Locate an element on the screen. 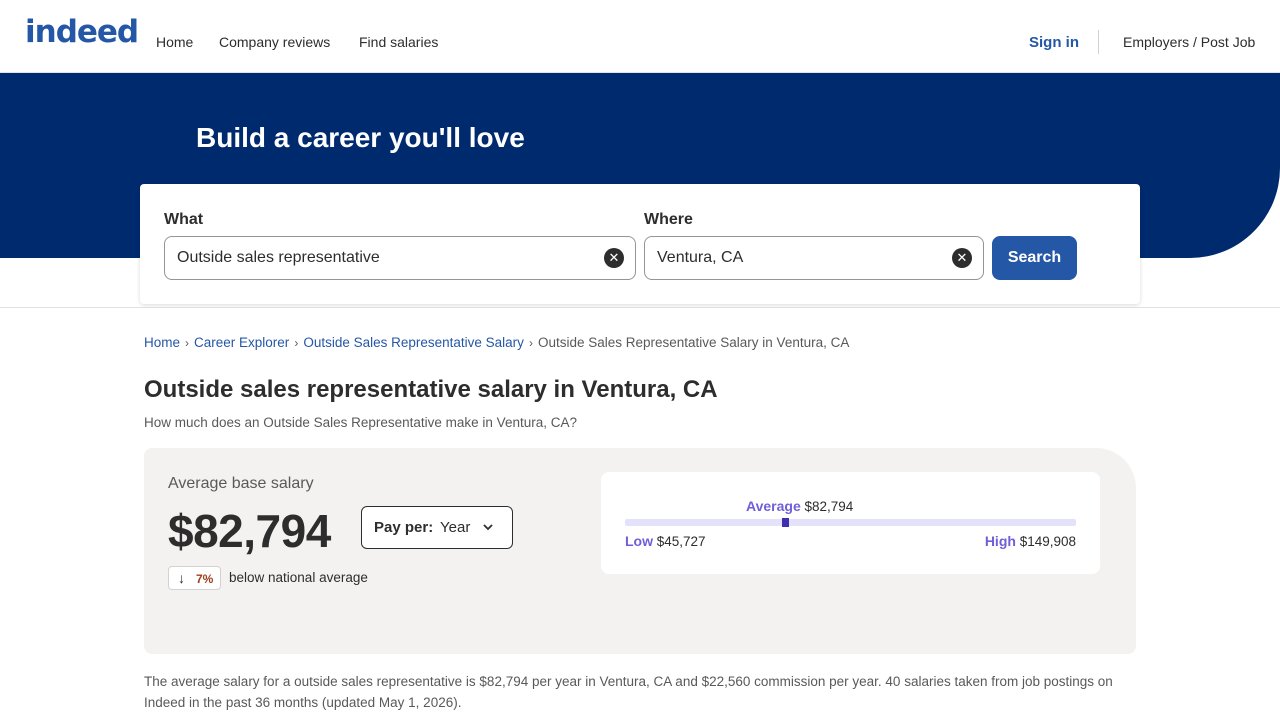 The width and height of the screenshot is (1280, 720). range-average: Average $82,794 is located at coordinates (799, 506).